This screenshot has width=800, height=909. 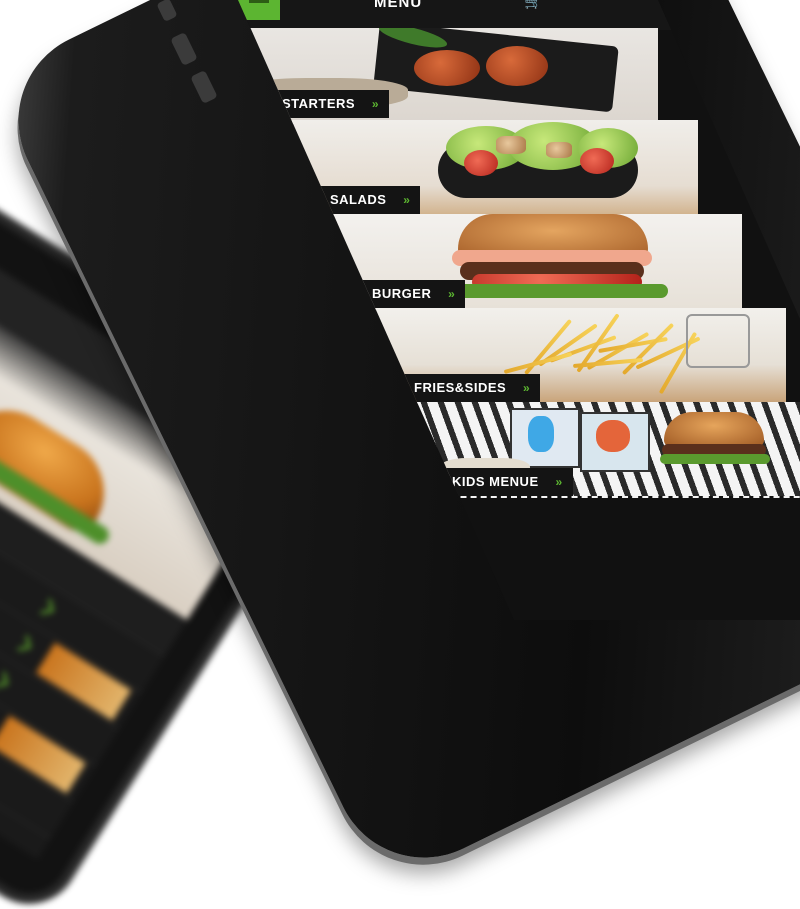 I want to click on category-tile-fries-sides: FRIES&SIDES », so click(x=576, y=356).